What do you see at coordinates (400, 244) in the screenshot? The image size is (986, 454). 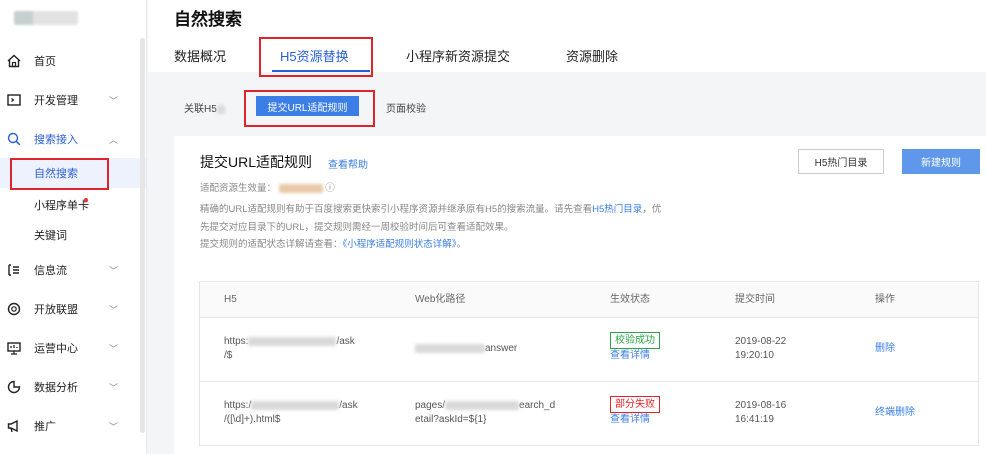 I see `status-guide-link: 《小程序适配规则状态详解》` at bounding box center [400, 244].